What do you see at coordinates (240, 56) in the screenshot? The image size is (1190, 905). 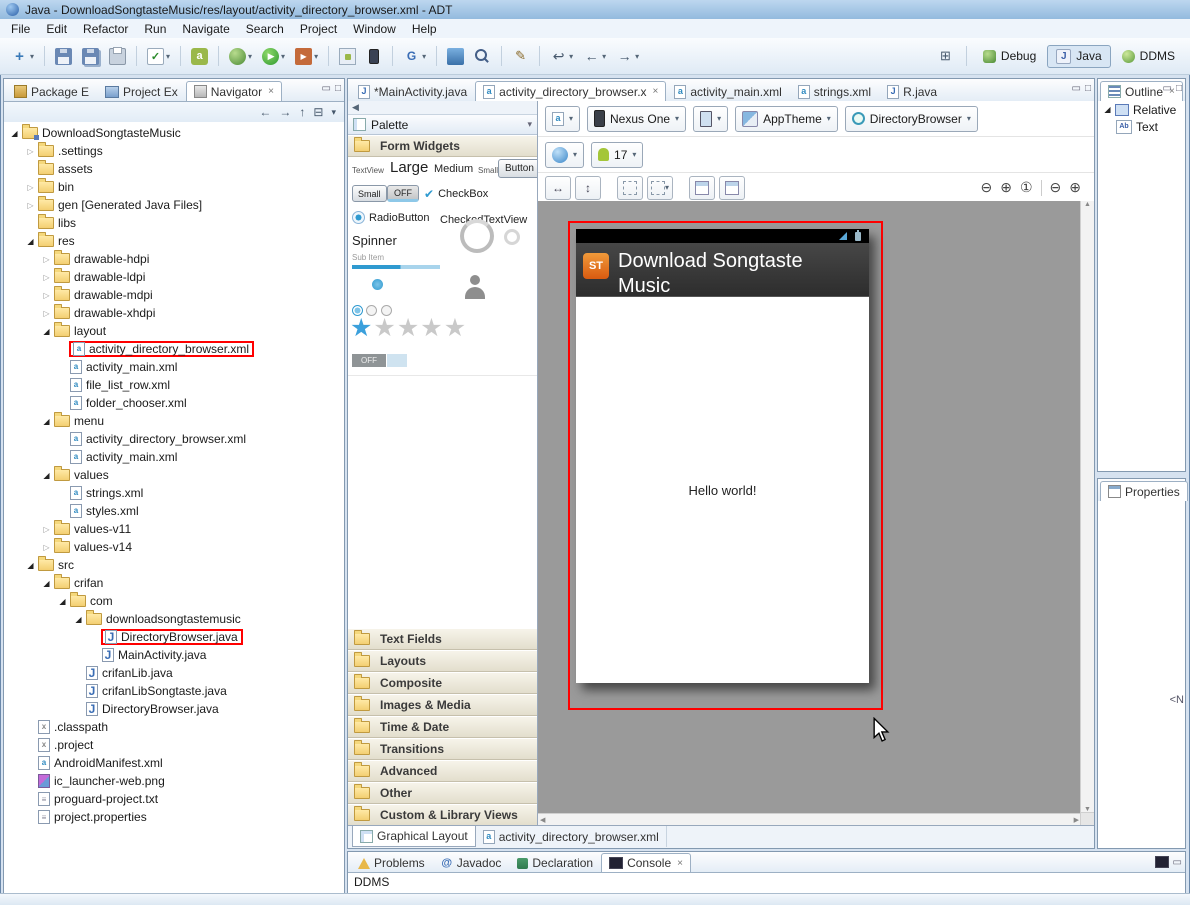 I see `debug-button: ▾` at bounding box center [240, 56].